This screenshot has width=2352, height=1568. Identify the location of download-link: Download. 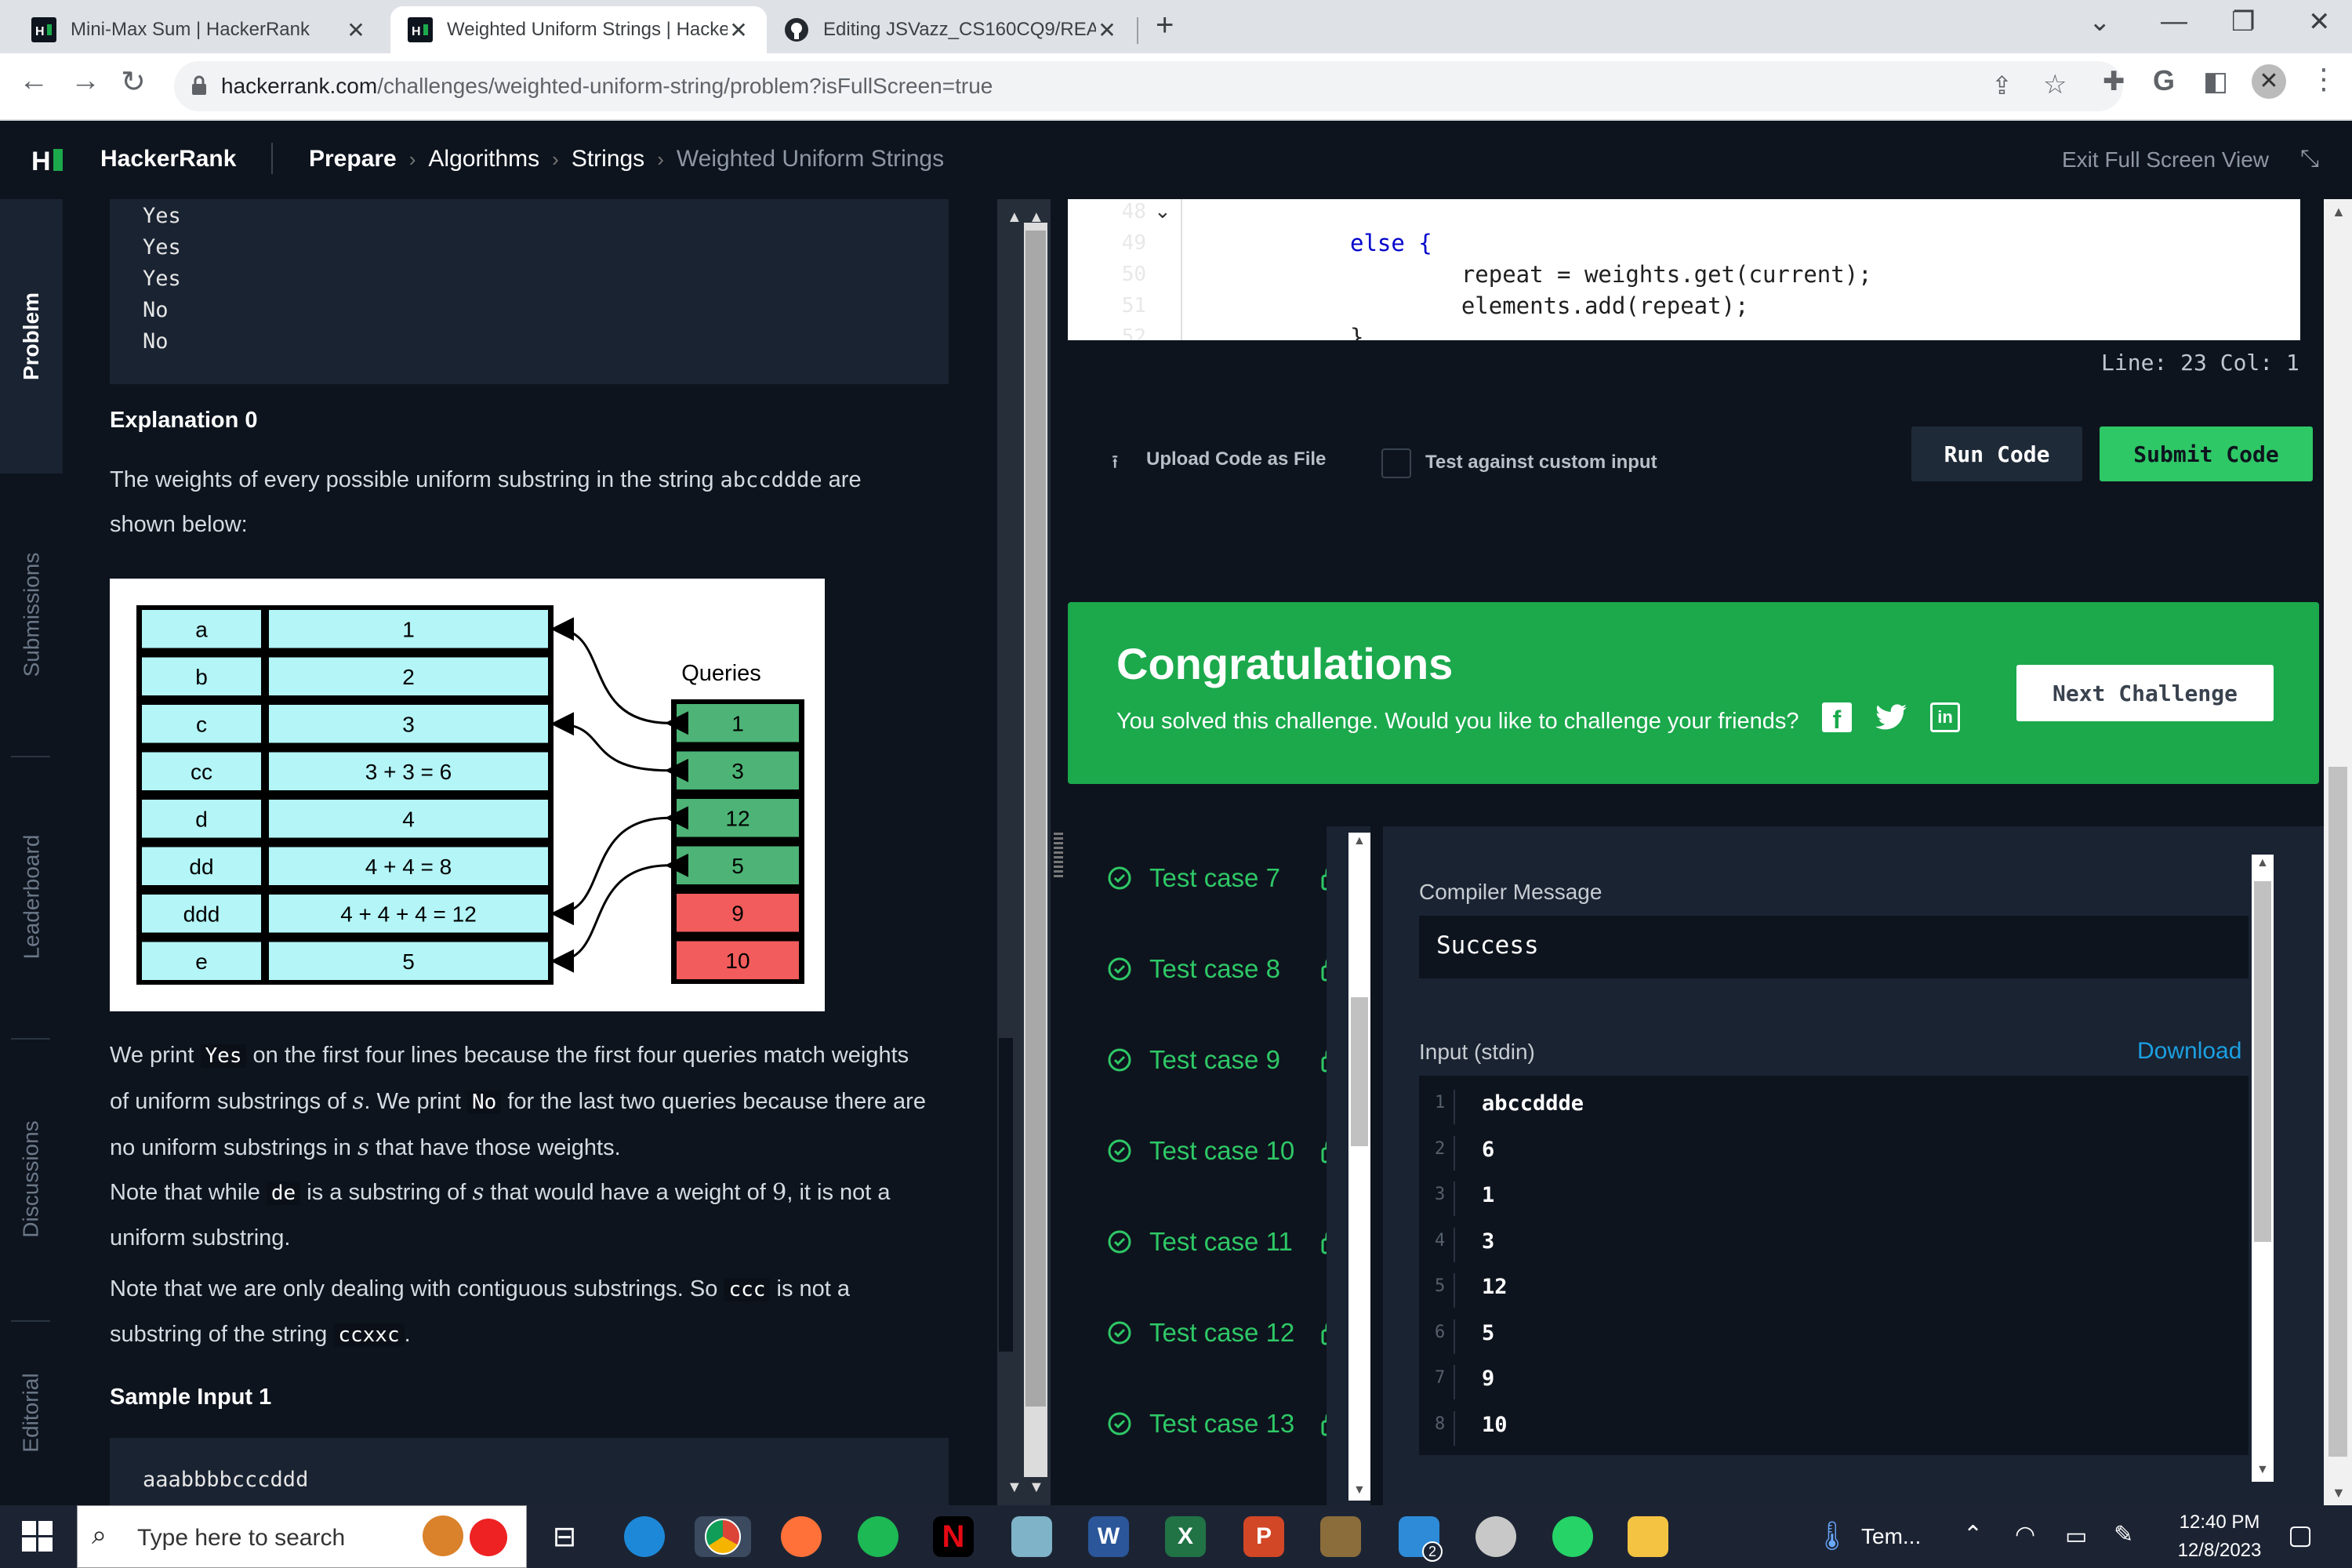
(2189, 1051).